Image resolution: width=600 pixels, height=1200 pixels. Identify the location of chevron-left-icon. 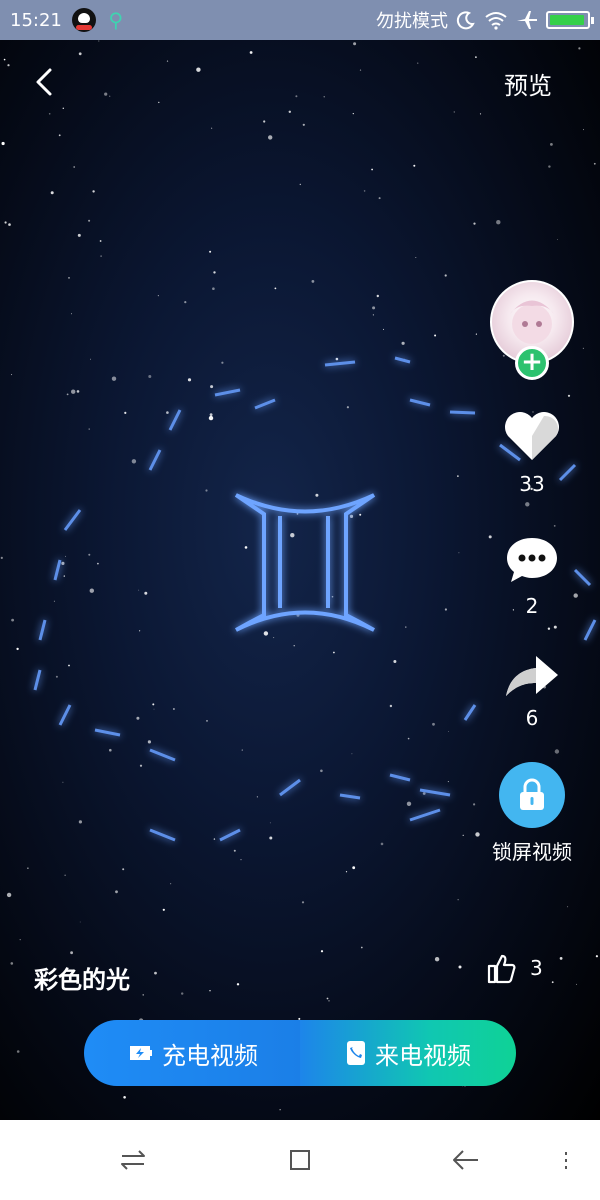
(44, 82).